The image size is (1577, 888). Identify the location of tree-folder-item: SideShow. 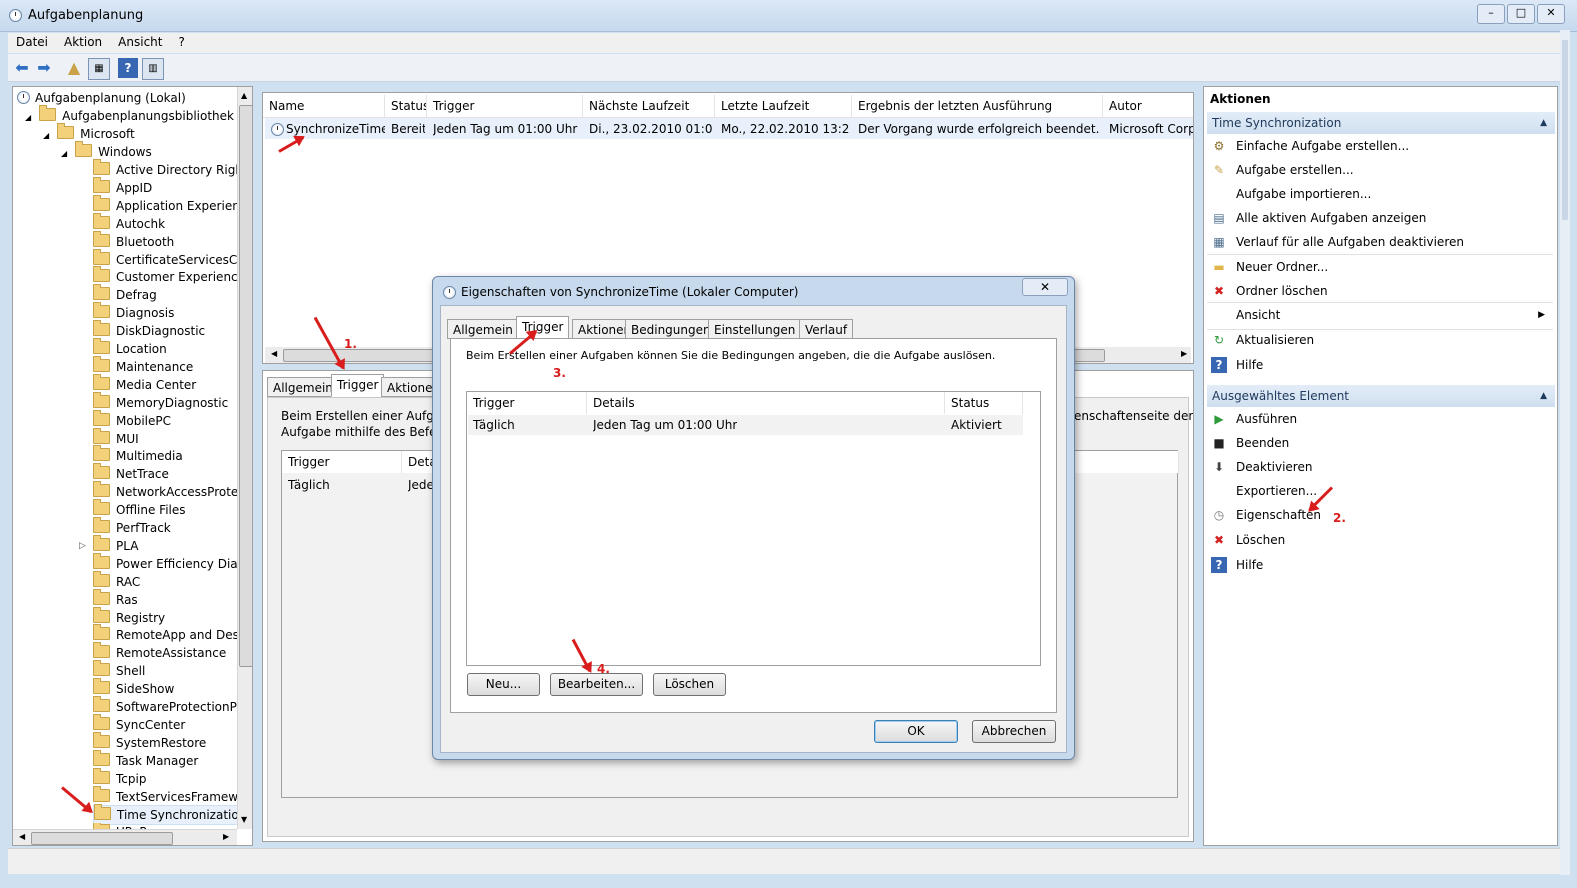
(133, 688).